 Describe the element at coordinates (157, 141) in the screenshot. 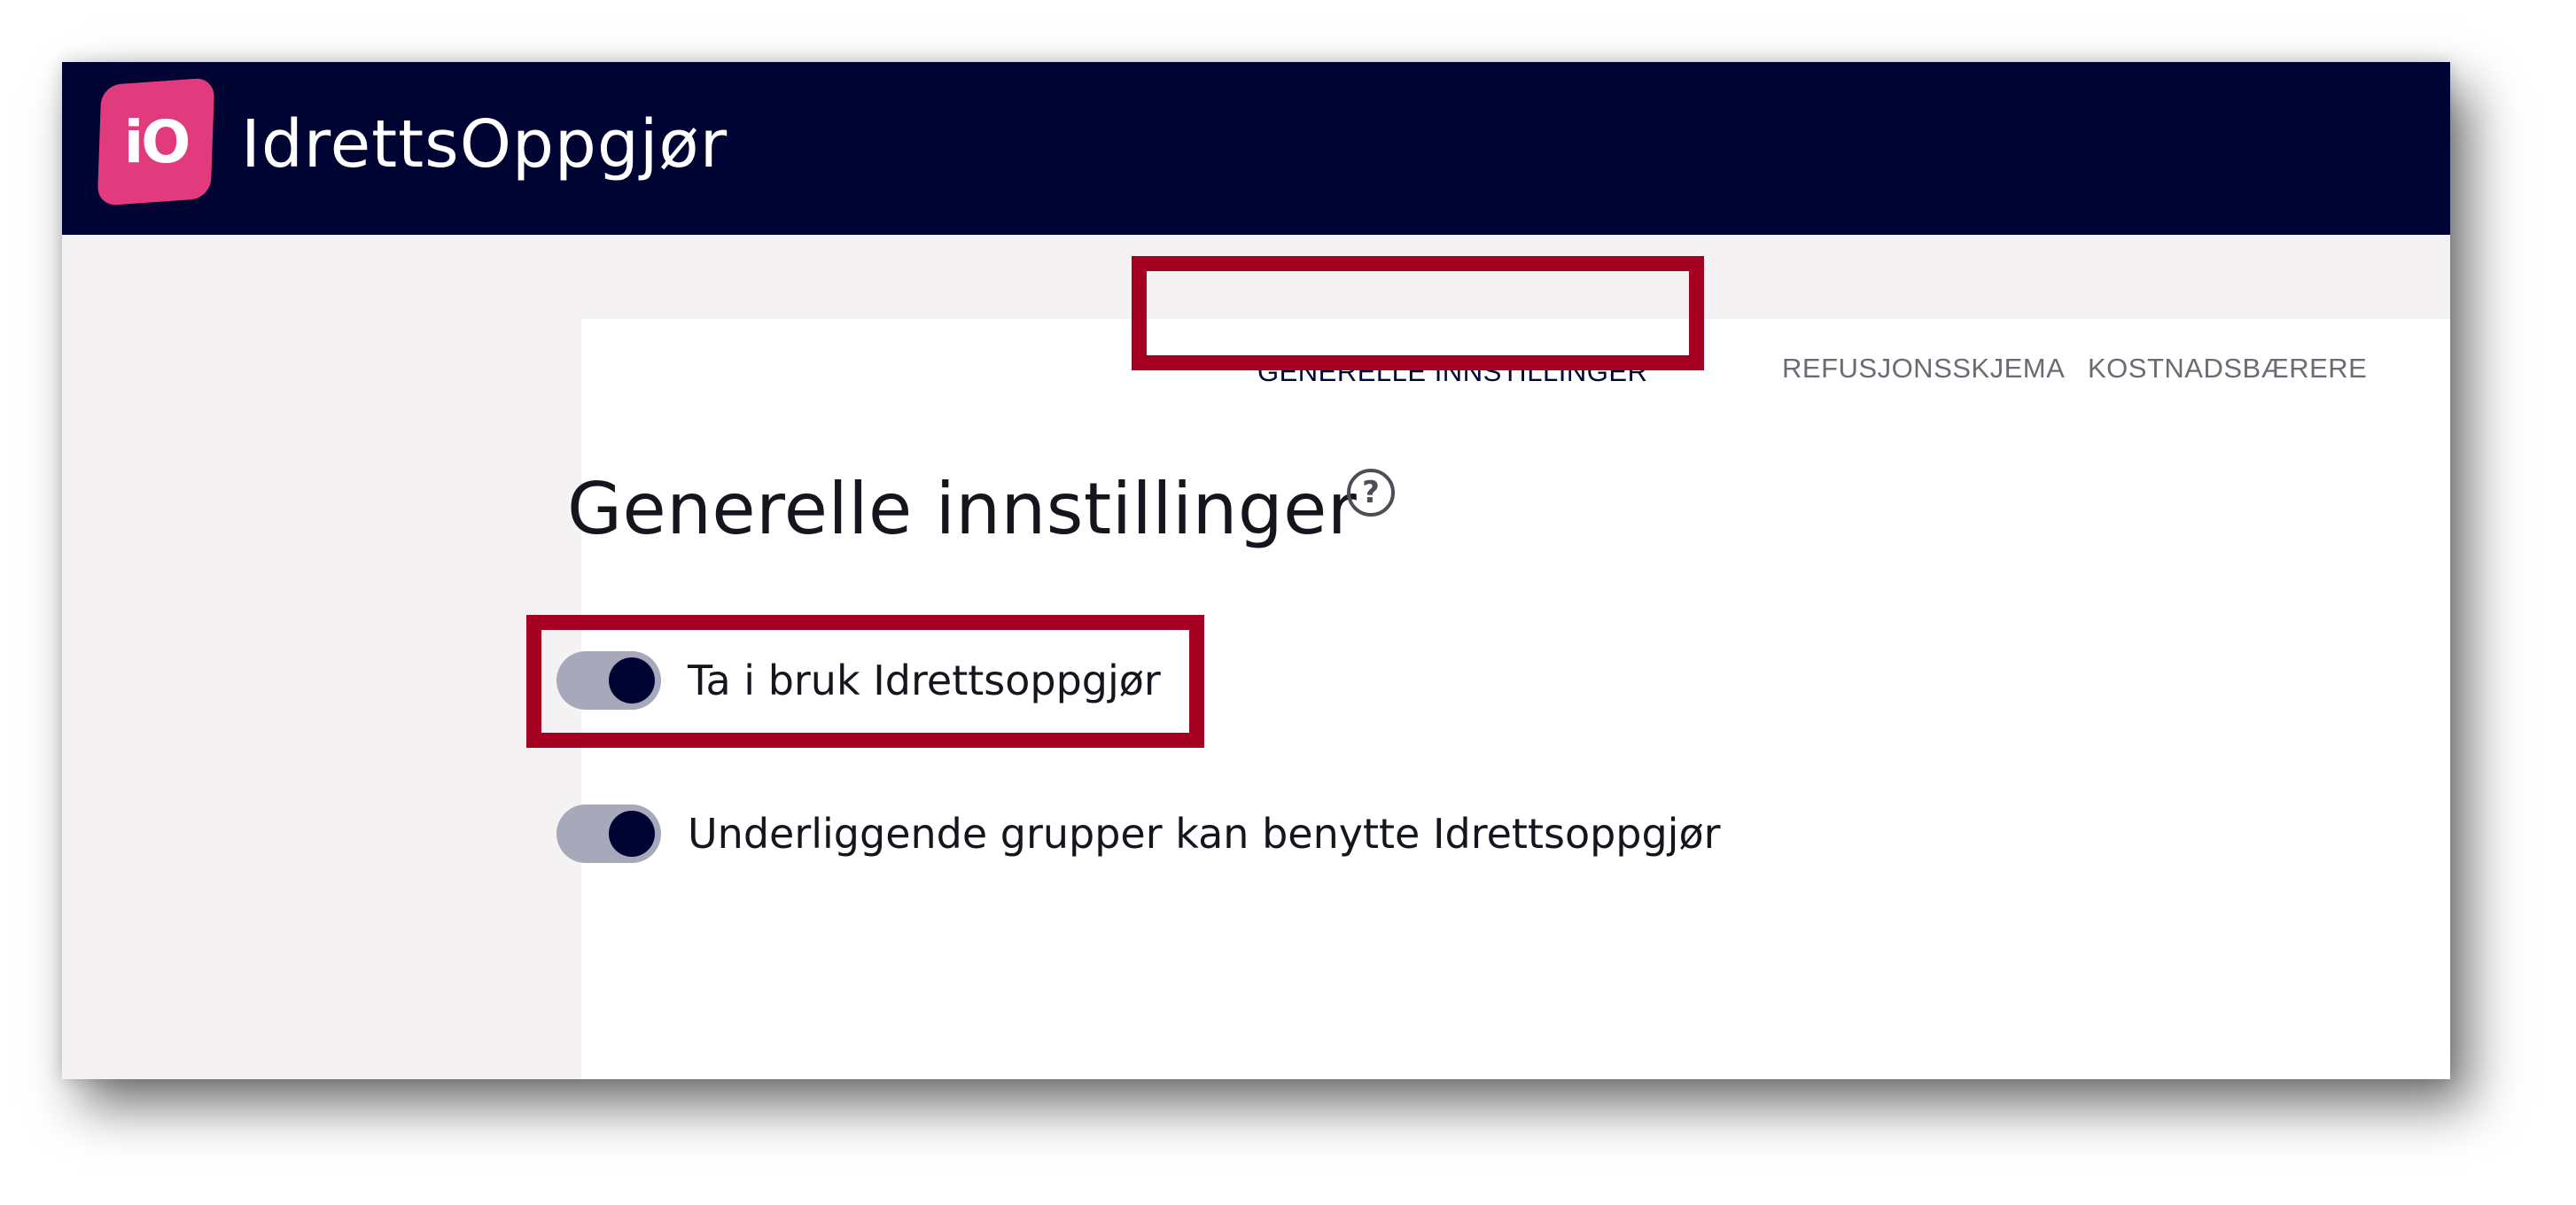

I see `app-logo-icon: iO` at that location.